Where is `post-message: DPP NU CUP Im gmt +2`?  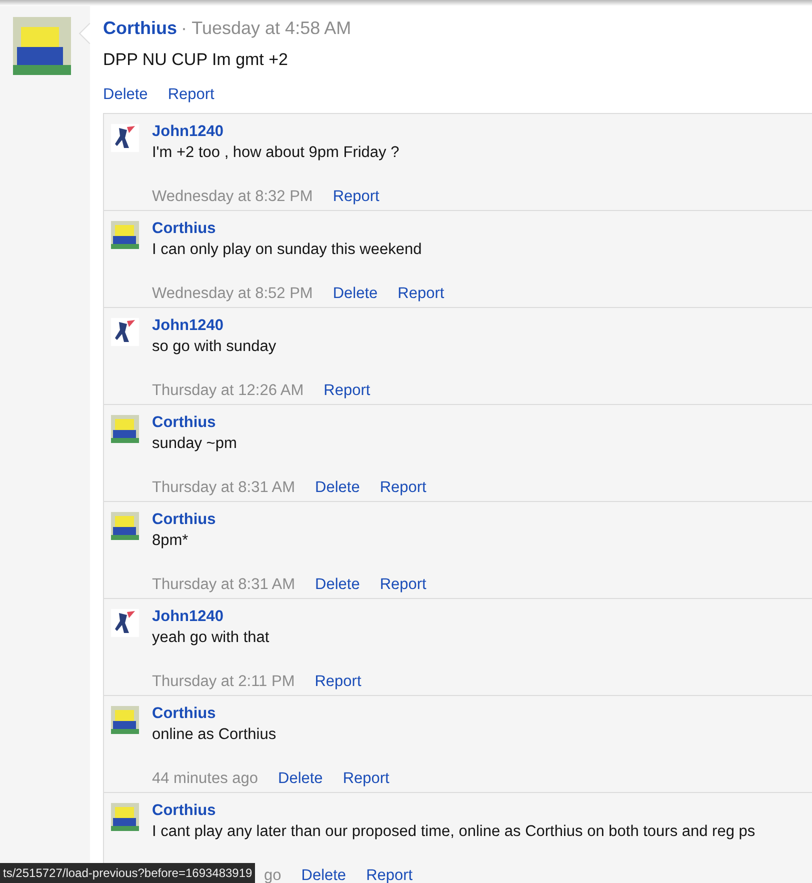 post-message: DPP NU CUP Im gmt +2 is located at coordinates (196, 60).